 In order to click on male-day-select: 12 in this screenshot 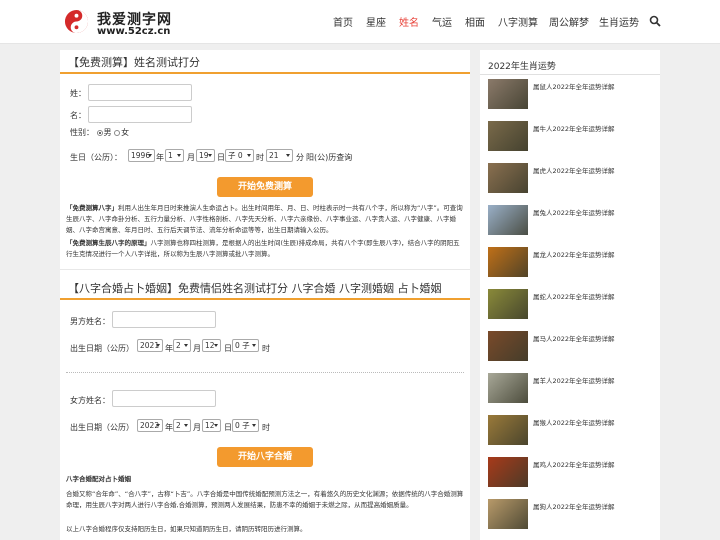, I will do `click(211, 345)`.